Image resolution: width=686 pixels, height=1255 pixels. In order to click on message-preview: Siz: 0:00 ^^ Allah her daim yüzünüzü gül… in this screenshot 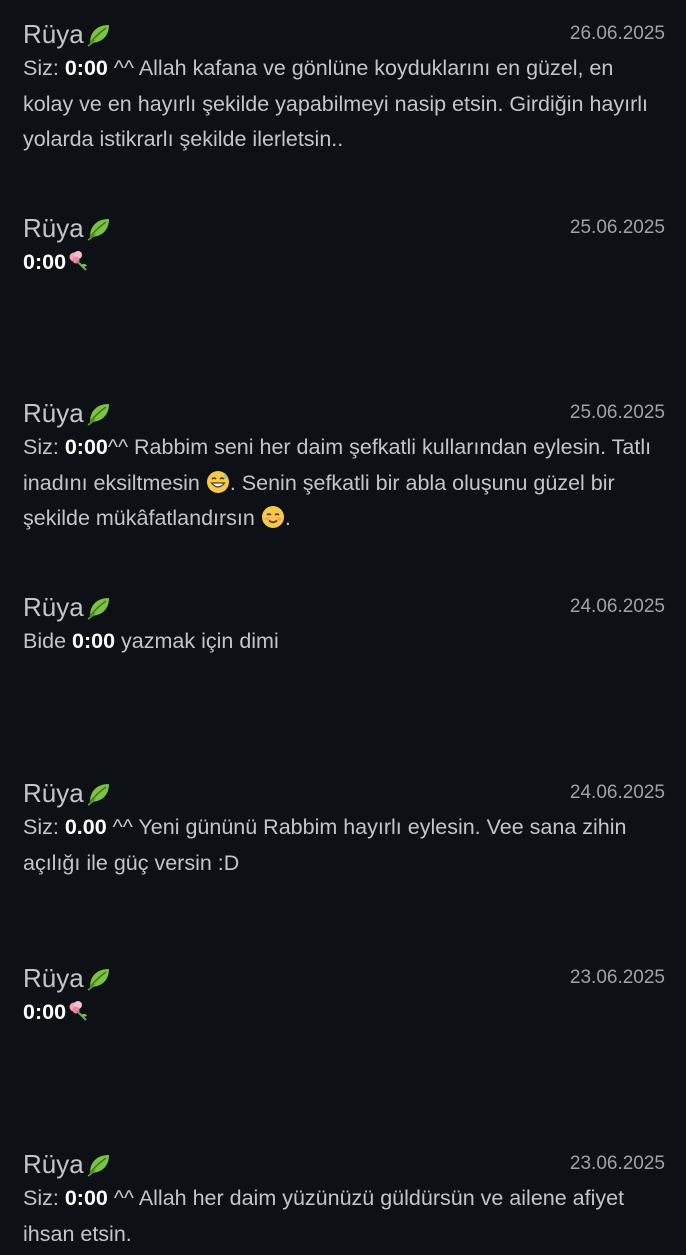, I will do `click(324, 1216)`.